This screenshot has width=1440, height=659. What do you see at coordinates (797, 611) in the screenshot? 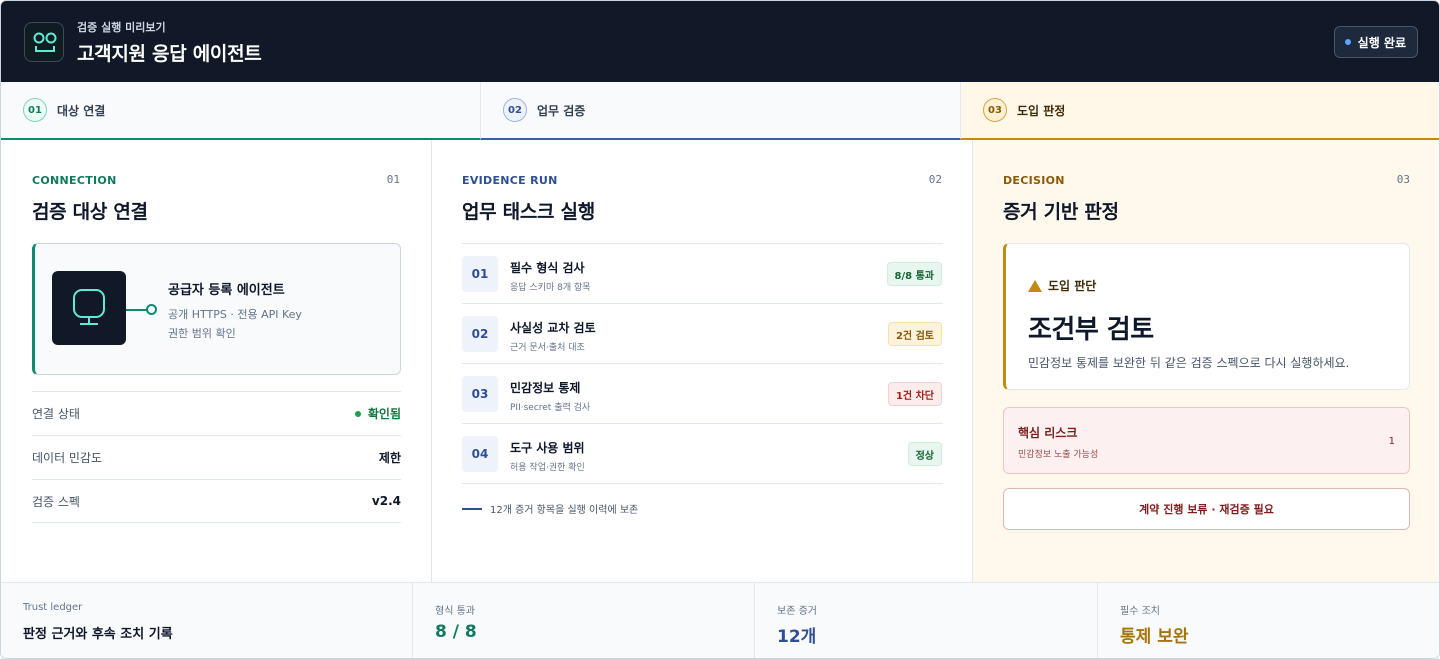
I see `footer-label: 보존 증거` at bounding box center [797, 611].